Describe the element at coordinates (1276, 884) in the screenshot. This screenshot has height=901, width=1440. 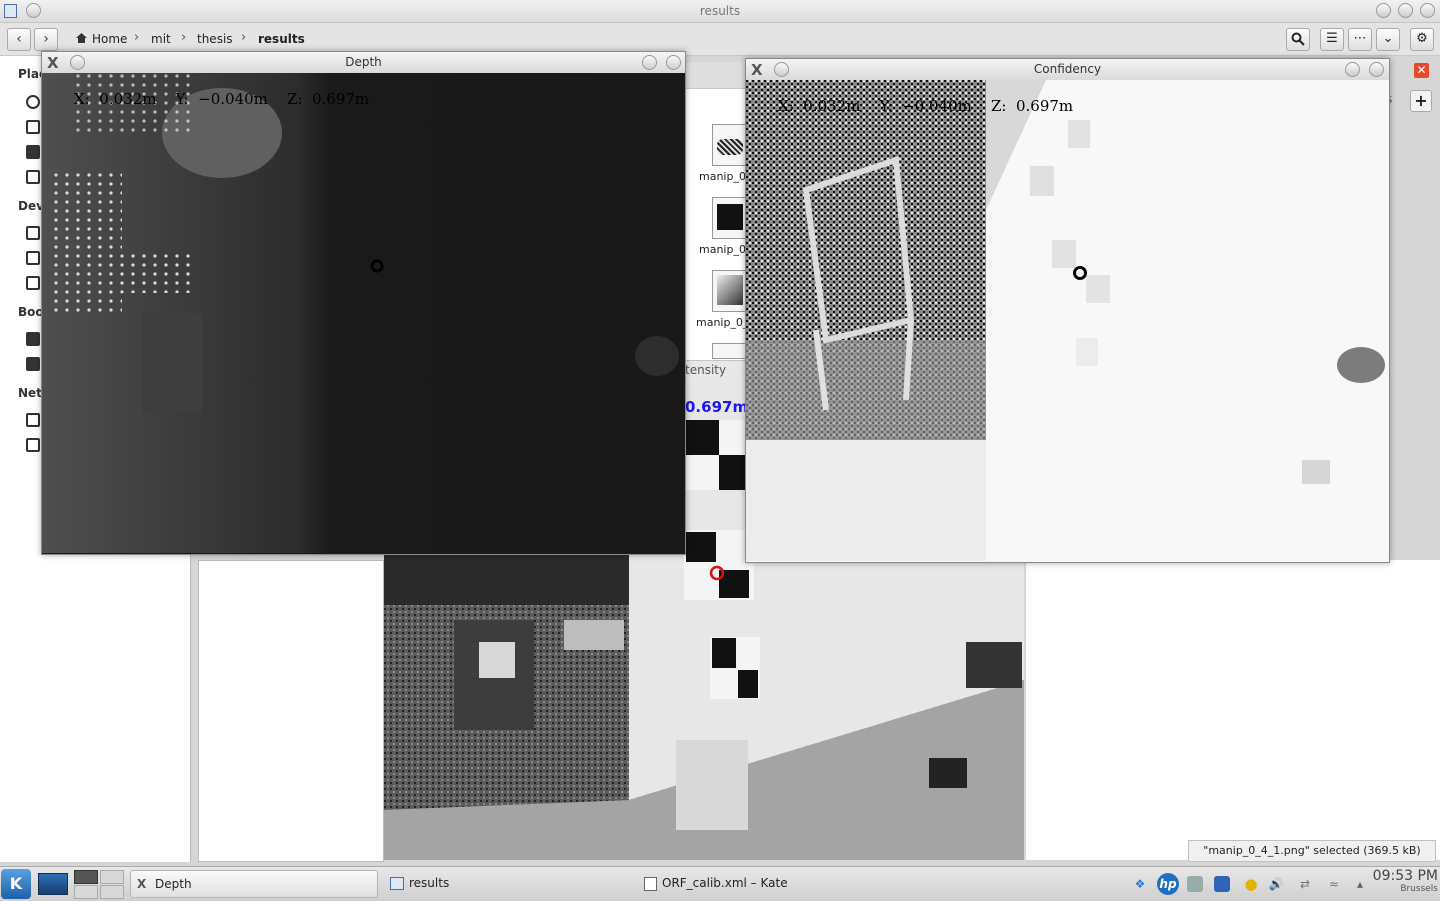
I see `volume-icon: 🔊` at that location.